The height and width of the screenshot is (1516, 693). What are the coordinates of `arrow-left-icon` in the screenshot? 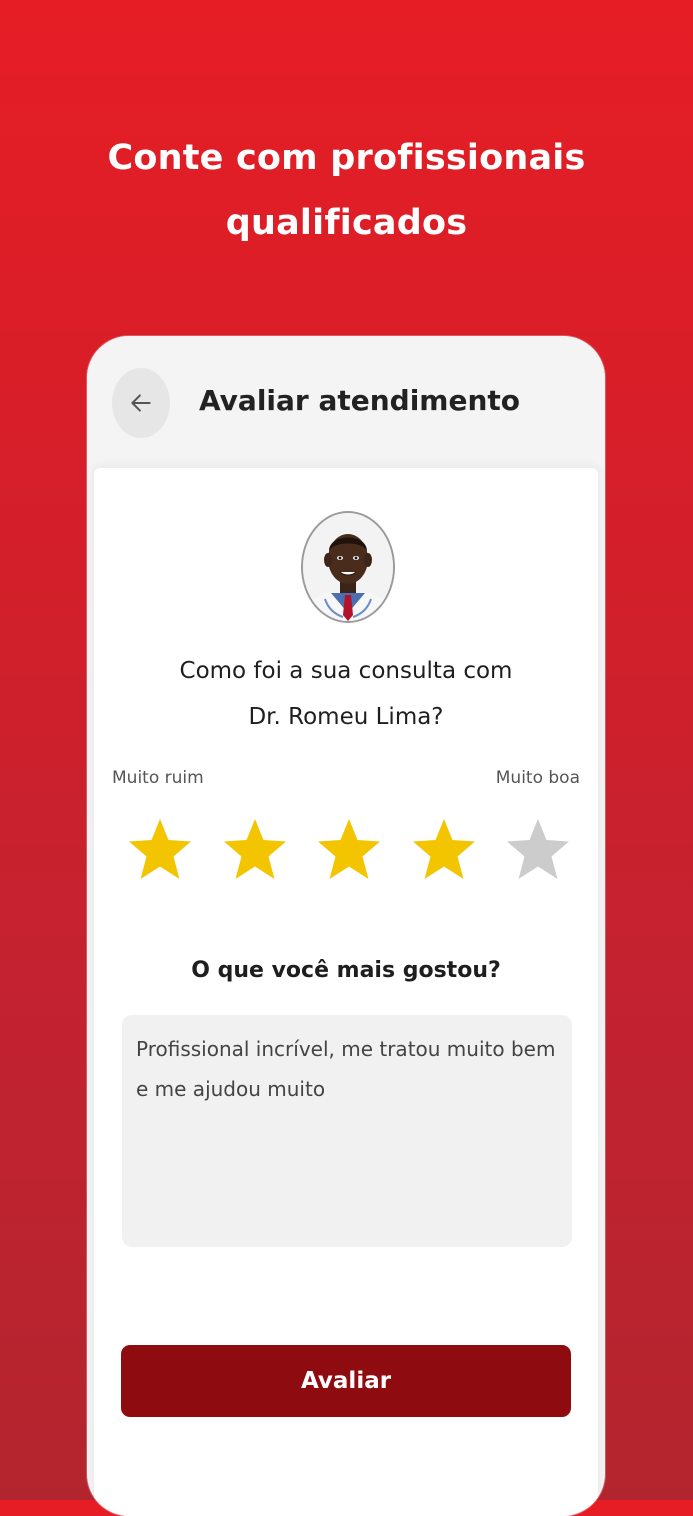 It's located at (141, 403).